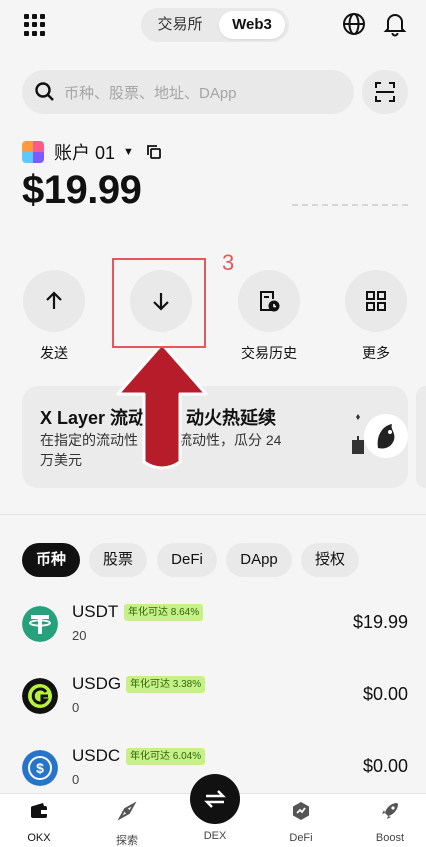 Image resolution: width=426 pixels, height=847 pixels. I want to click on segment-web3: Web3, so click(252, 25).